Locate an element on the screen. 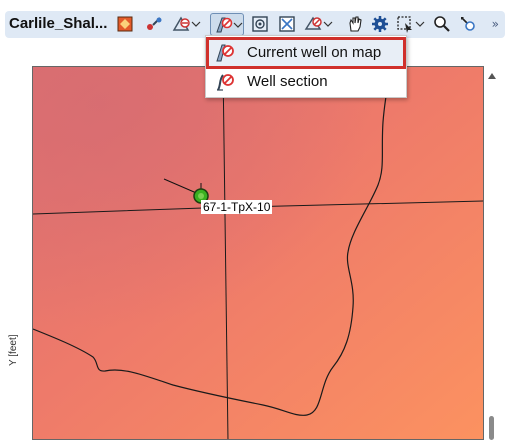 The width and height of the screenshot is (509, 440). vertical-scrollbar is located at coordinates (492, 253).